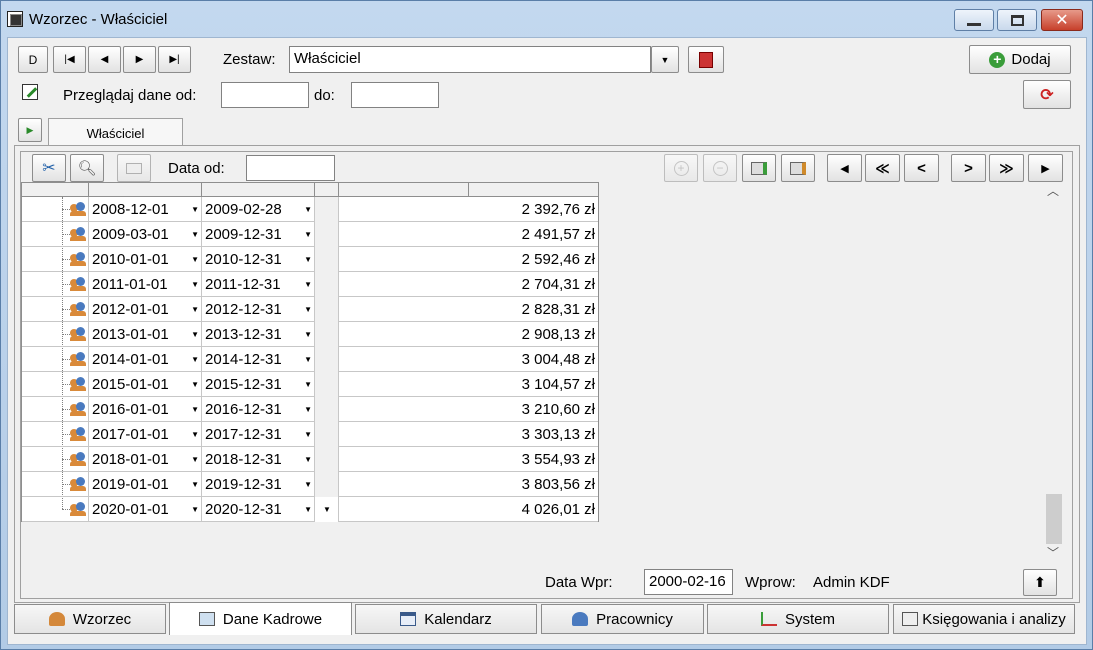 The image size is (1093, 650). What do you see at coordinates (558, 359) in the screenshot?
I see `amount-cell: 3 004,48 zł` at bounding box center [558, 359].